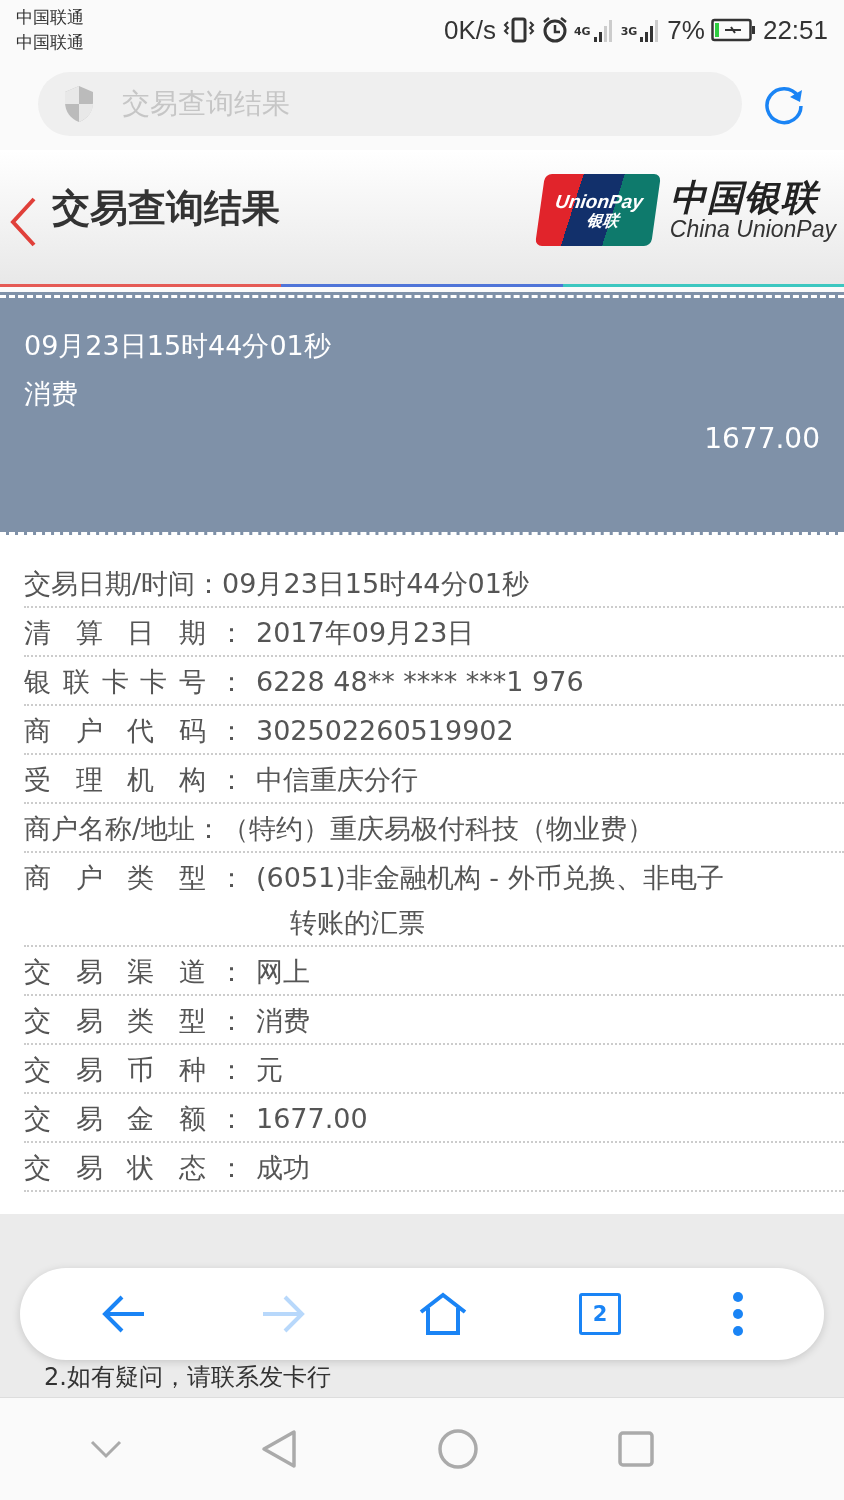 The image size is (844, 1500). Describe the element at coordinates (457, 1449) in the screenshot. I see `home-circle-icon` at that location.